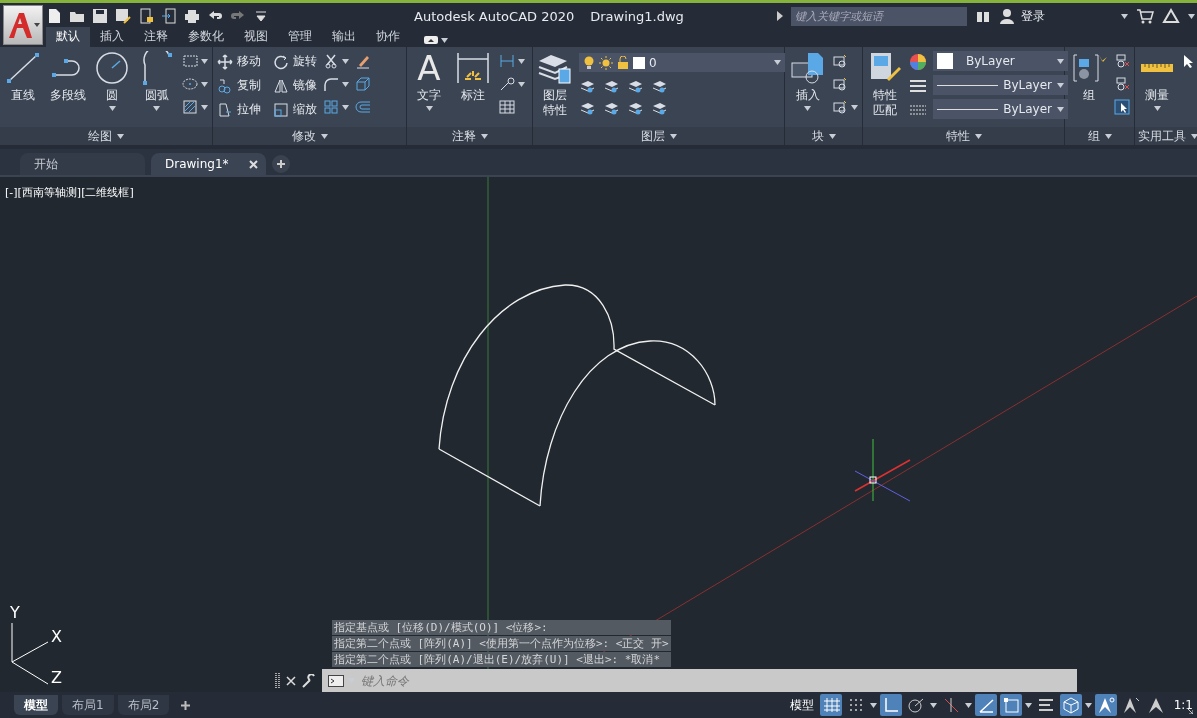 The width and height of the screenshot is (1197, 718). Describe the element at coordinates (555, 84) in the screenshot. I see `ribbon-tool-button: 图层 特性` at that location.